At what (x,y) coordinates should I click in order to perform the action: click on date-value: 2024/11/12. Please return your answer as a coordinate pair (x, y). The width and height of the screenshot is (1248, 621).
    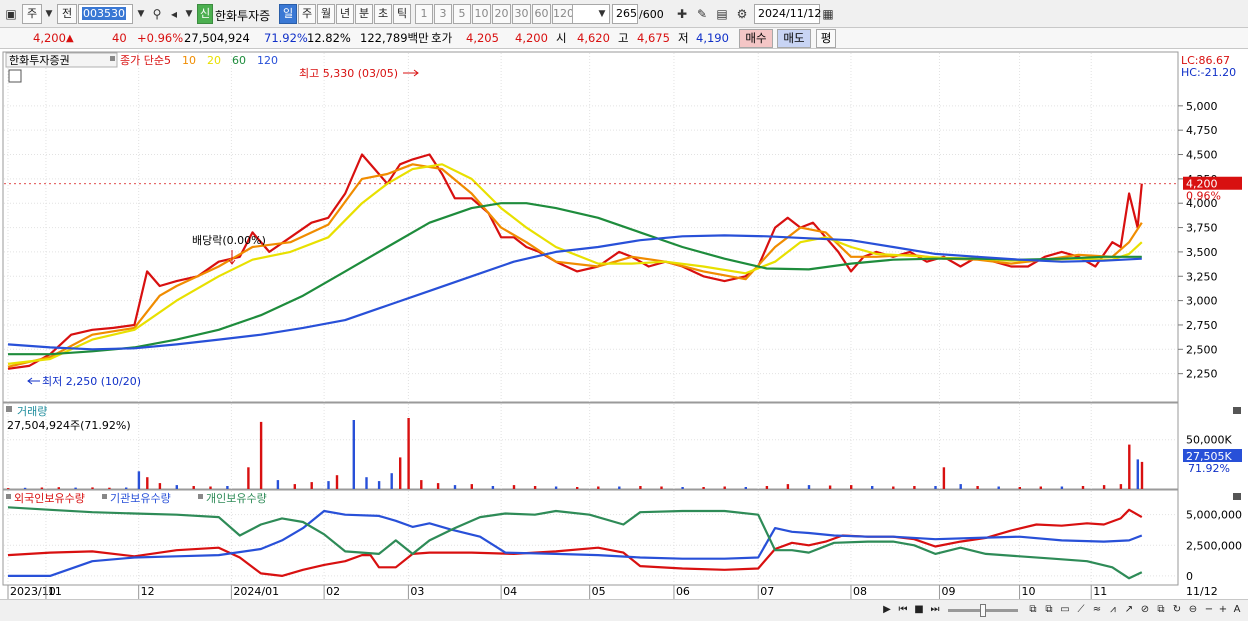
    Looking at the image, I should click on (790, 13).